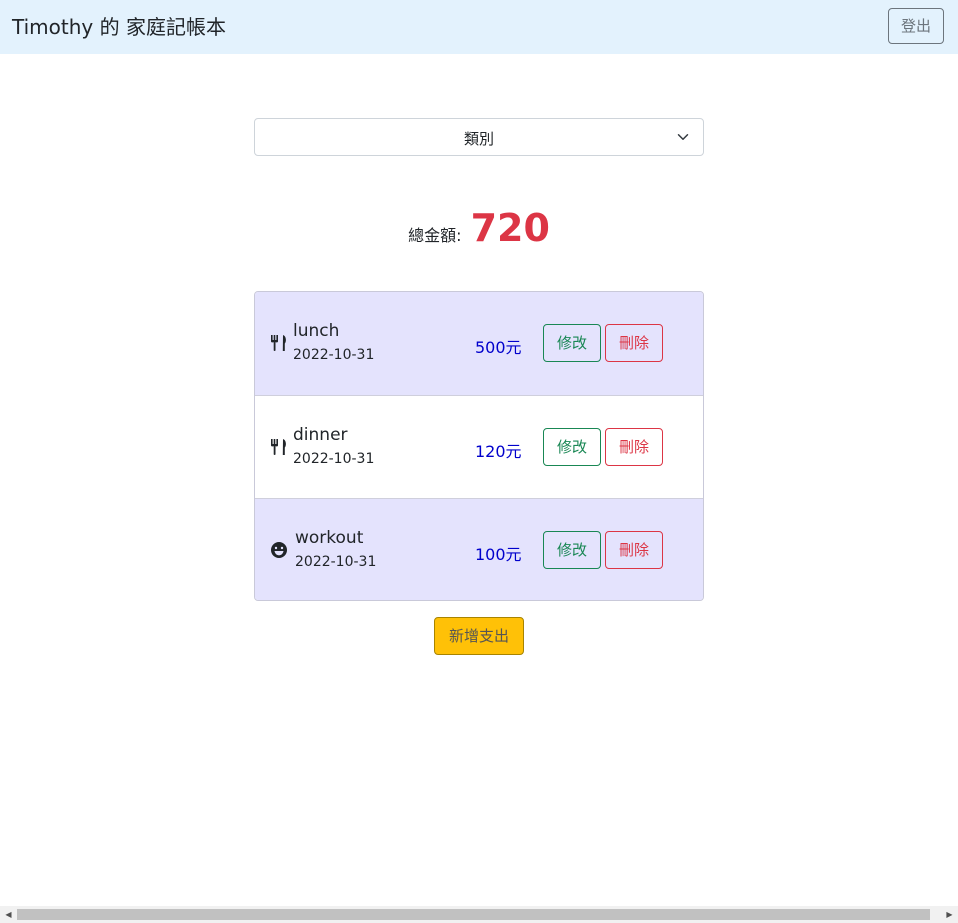 This screenshot has width=958, height=923. What do you see at coordinates (473, 914) in the screenshot?
I see `scrollbar-thumb` at bounding box center [473, 914].